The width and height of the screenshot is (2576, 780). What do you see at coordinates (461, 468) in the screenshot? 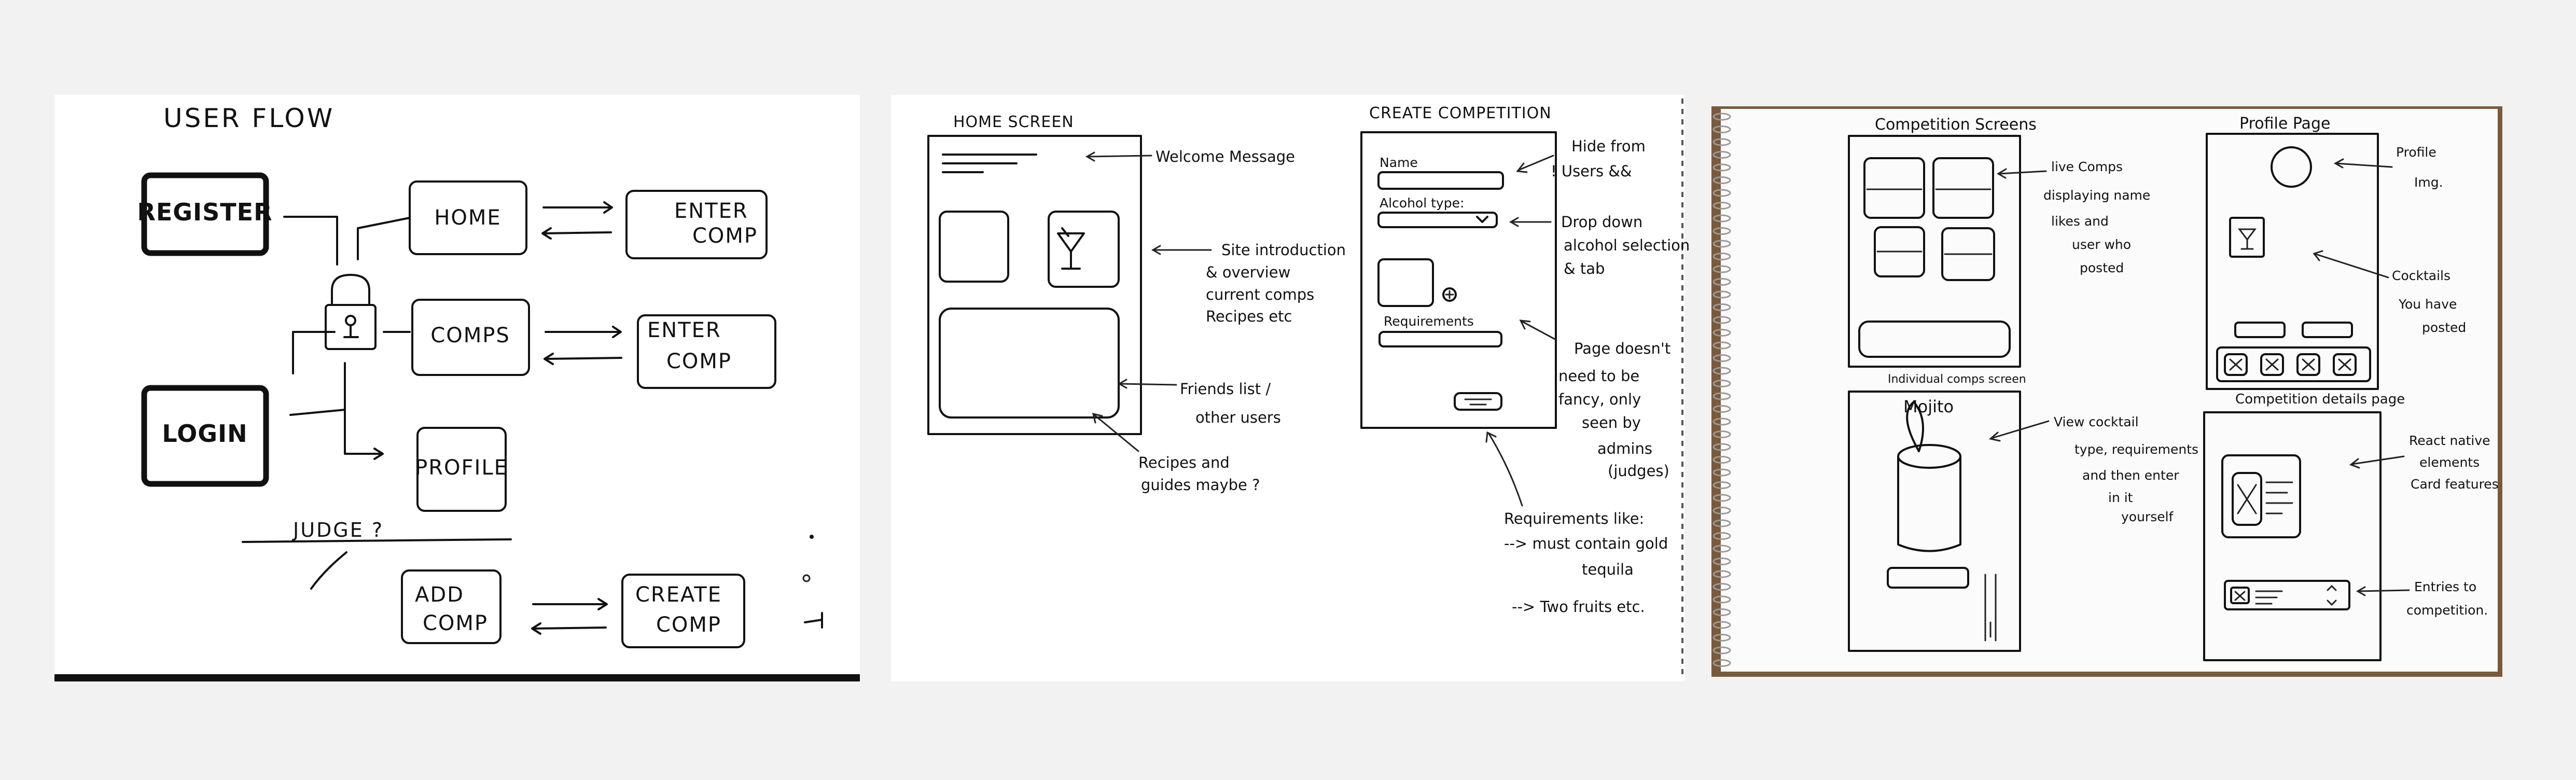
I see `profile-label: PROFILE` at bounding box center [461, 468].